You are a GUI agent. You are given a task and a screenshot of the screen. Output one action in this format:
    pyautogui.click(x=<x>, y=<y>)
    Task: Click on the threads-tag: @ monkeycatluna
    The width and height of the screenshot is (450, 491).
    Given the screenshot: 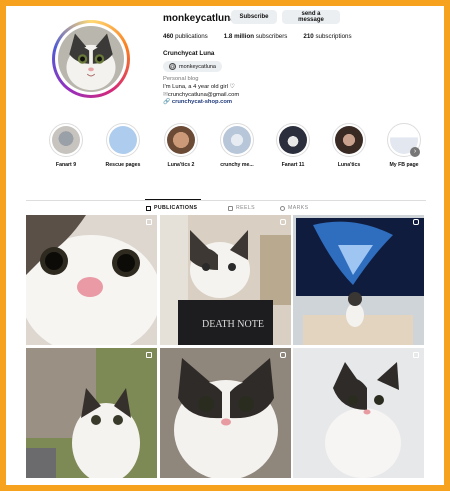 What is the action you would take?
    pyautogui.click(x=192, y=66)
    